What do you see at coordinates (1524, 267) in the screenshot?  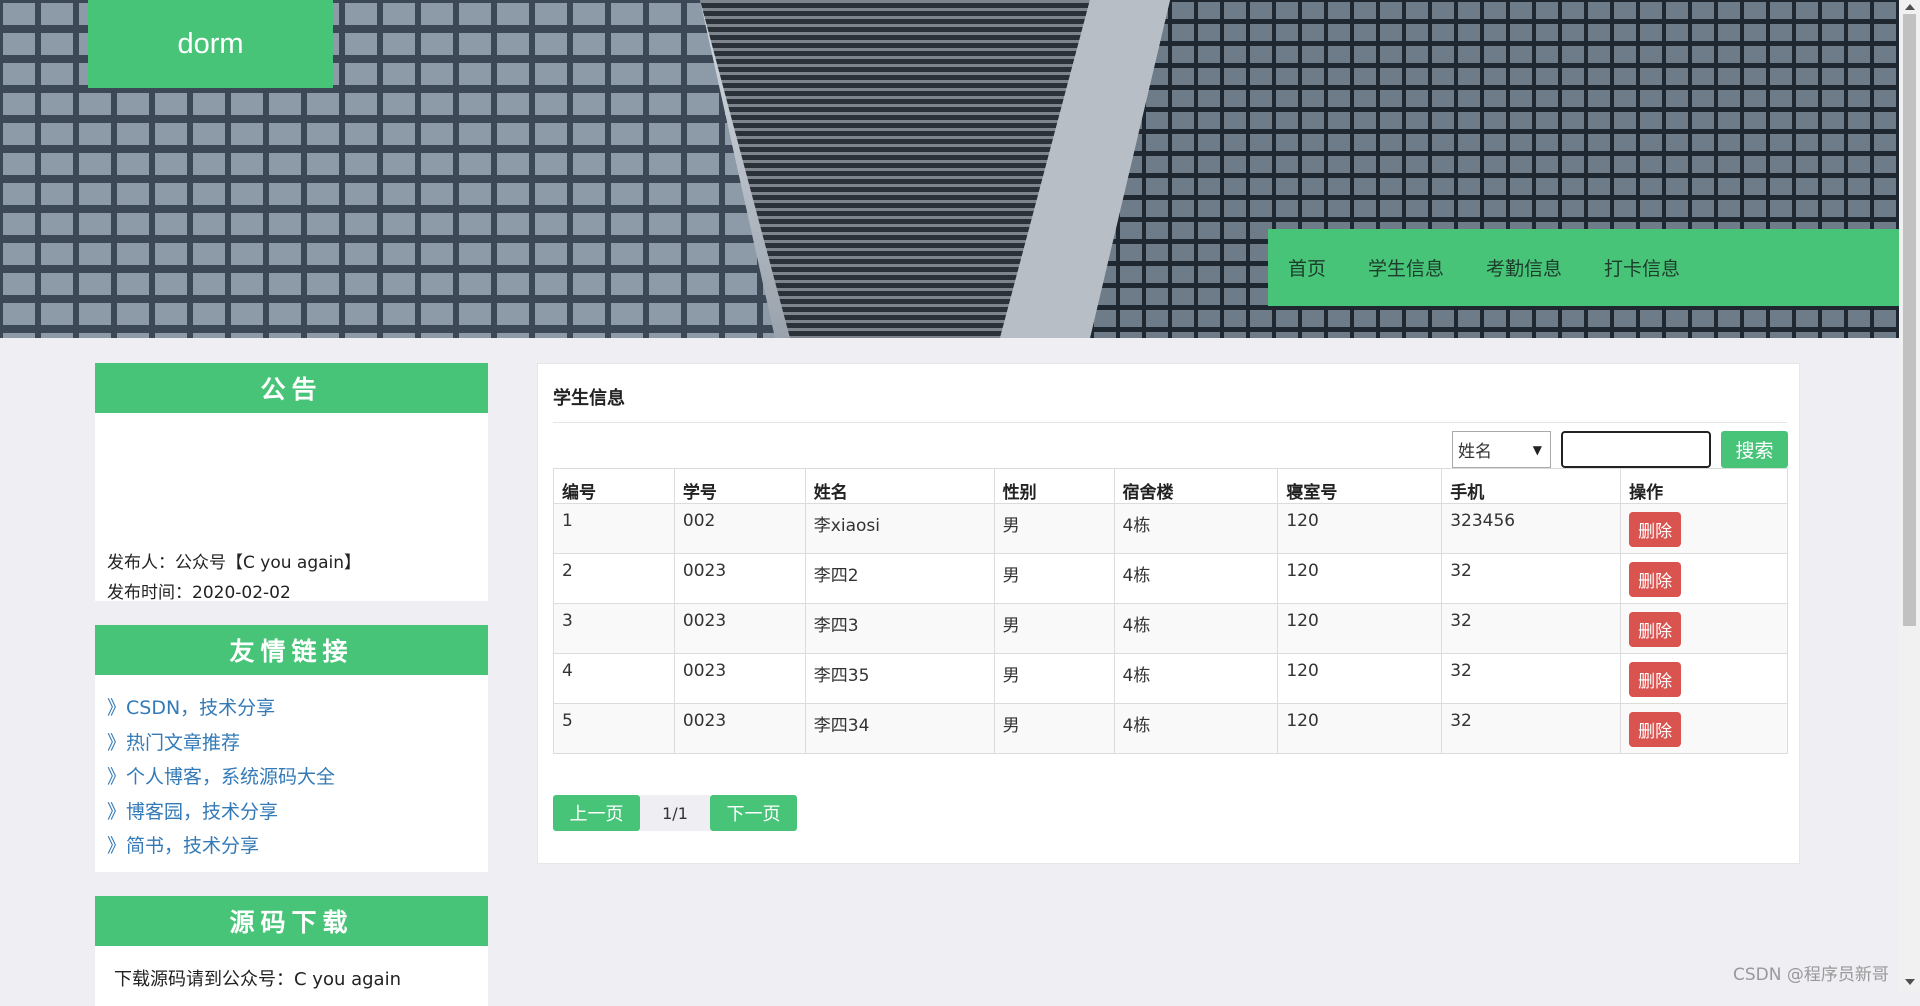 I see `nav-attendance: 考勤信息` at bounding box center [1524, 267].